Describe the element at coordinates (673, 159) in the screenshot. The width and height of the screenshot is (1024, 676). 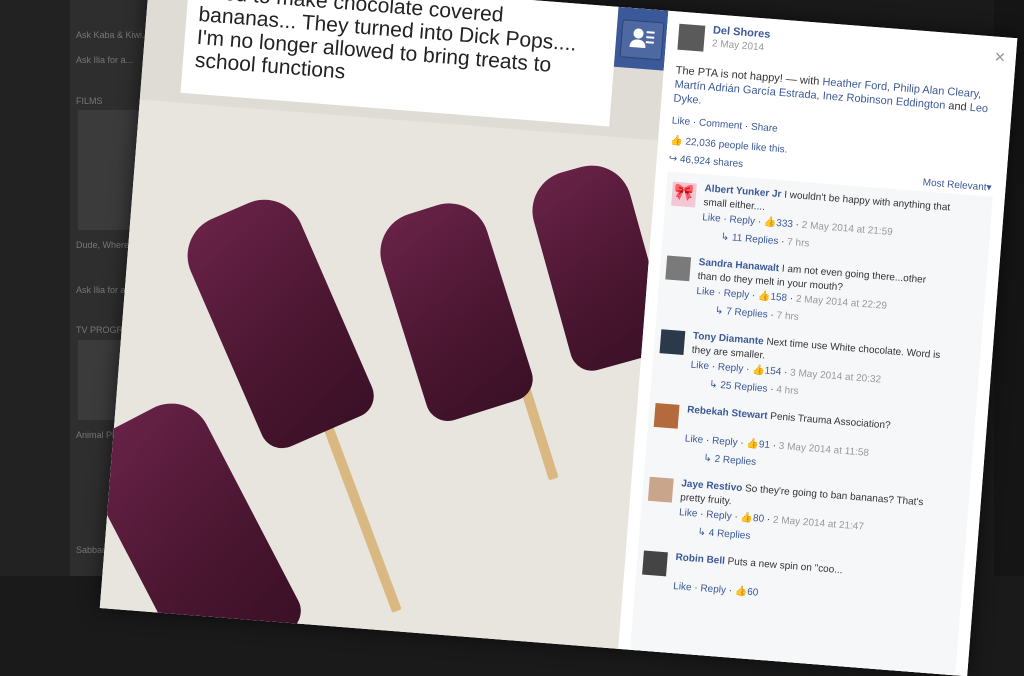
I see `share-icon: ↪` at that location.